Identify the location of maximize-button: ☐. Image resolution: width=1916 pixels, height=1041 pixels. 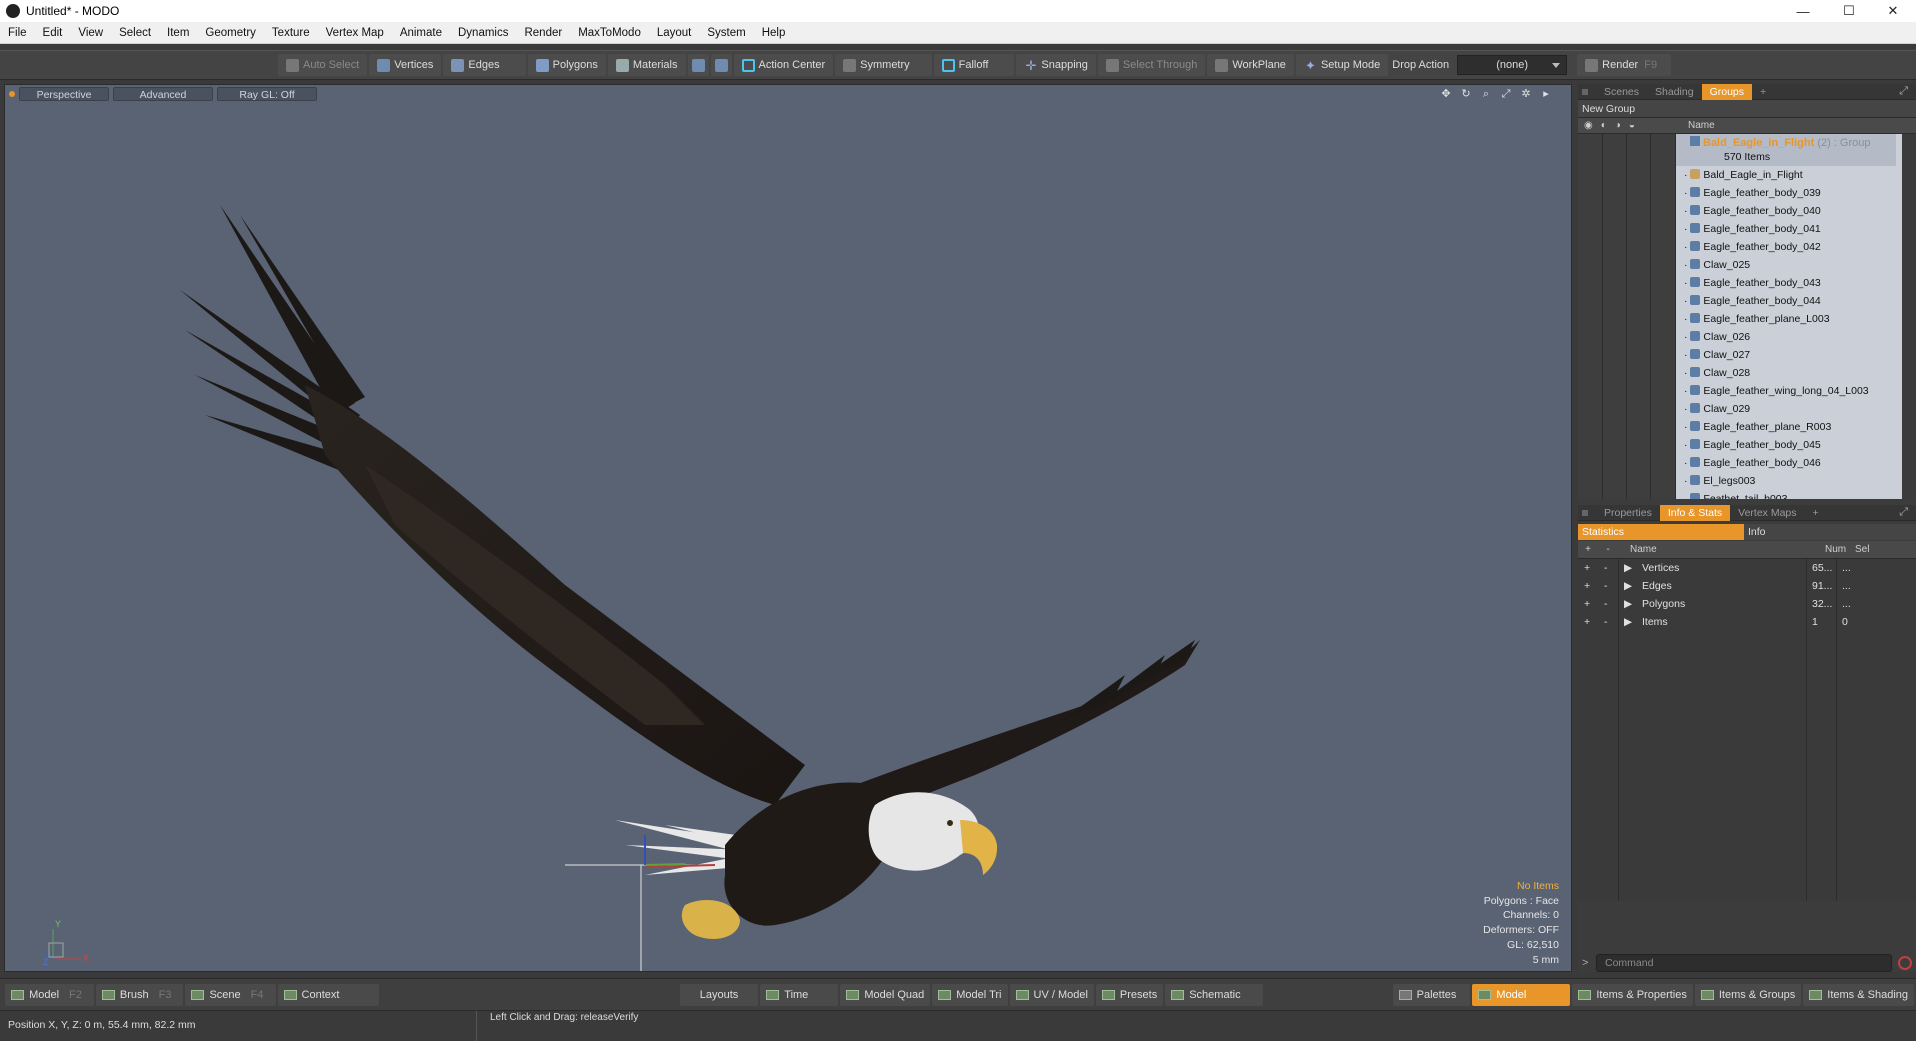
(1849, 11).